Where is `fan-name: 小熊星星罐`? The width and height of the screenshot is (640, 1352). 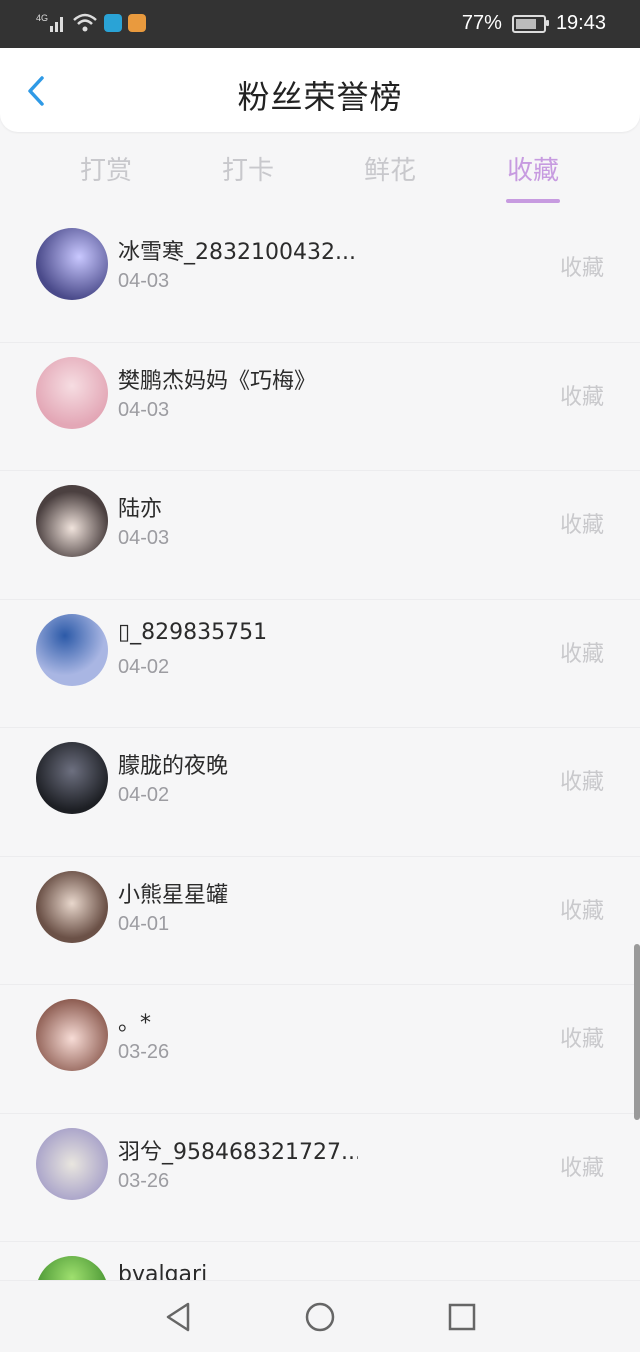 fan-name: 小熊星星罐 is located at coordinates (173, 895).